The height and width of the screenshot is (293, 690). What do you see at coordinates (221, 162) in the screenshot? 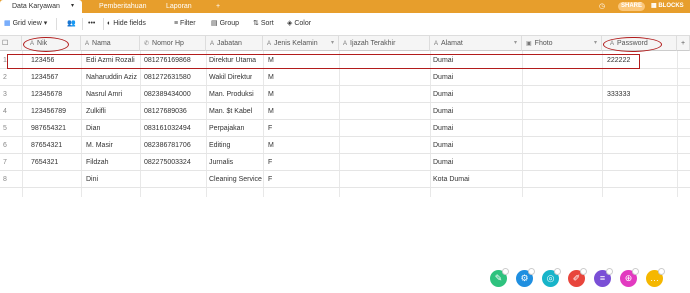
I see `cell-jabatan: Jurnalis` at bounding box center [221, 162].